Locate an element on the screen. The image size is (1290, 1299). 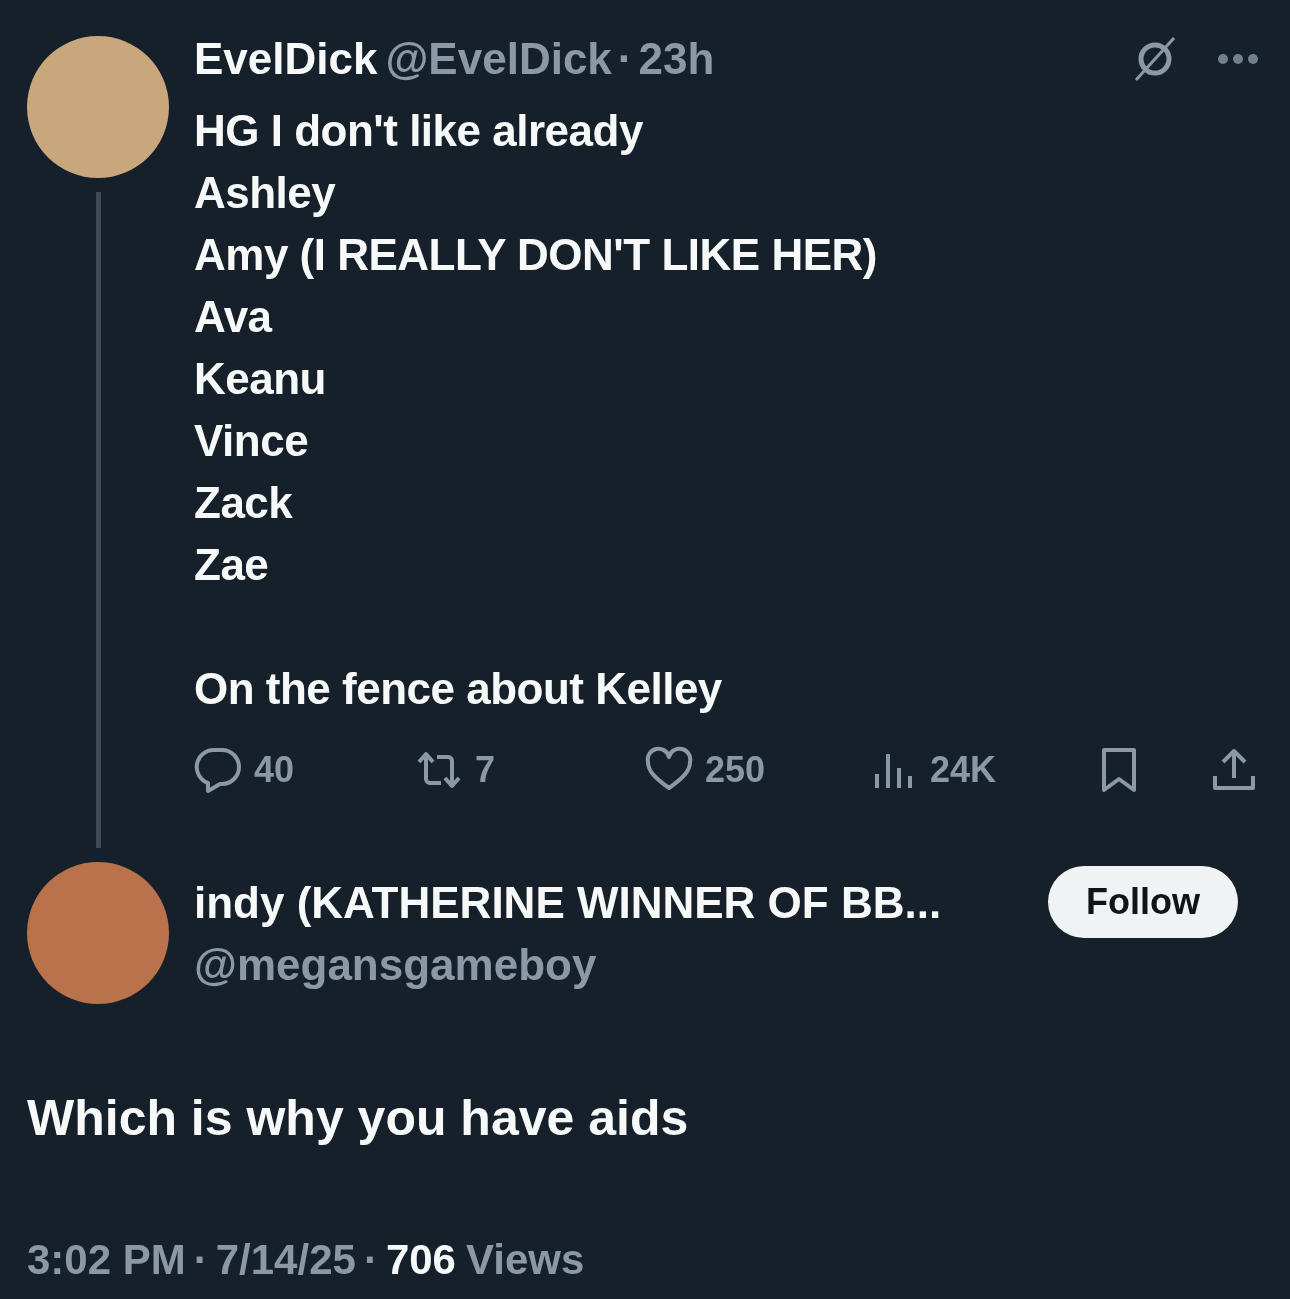
action-count: 250 is located at coordinates (735, 770).